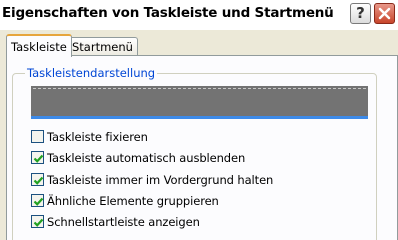  Describe the element at coordinates (199, 88) in the screenshot. I see `preview-divider` at that location.